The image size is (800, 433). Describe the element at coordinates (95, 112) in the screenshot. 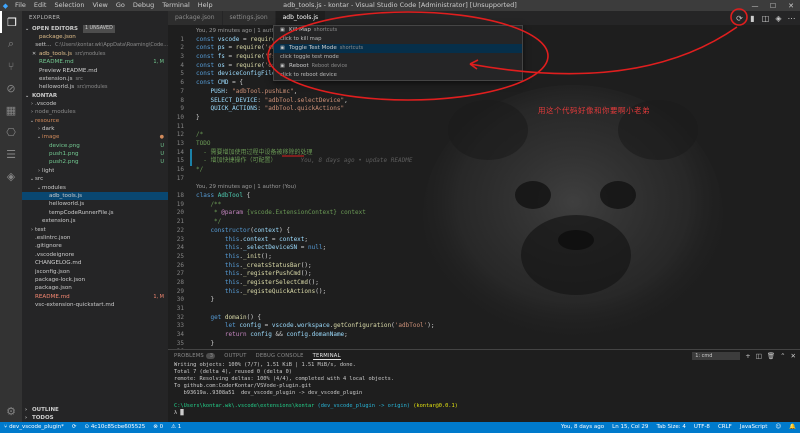

I see `file-tree-item: › node_modules` at that location.